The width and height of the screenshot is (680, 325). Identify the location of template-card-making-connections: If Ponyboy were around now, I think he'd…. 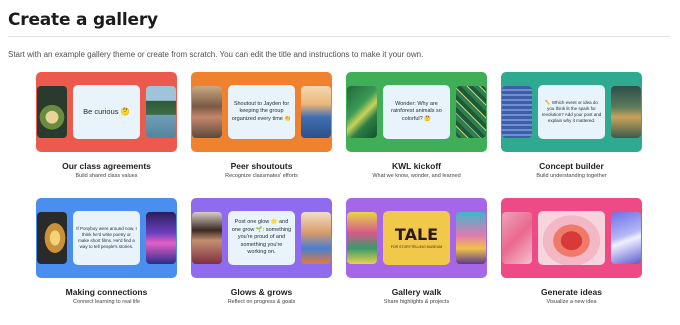
(106, 254).